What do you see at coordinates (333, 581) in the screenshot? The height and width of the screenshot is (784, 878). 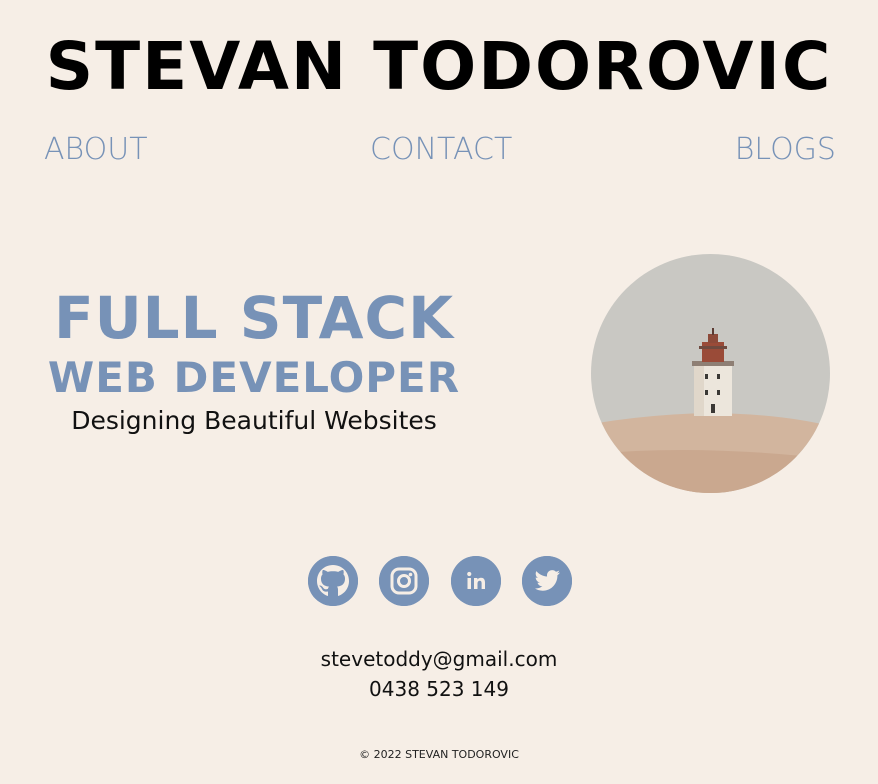 I see `github-icon` at bounding box center [333, 581].